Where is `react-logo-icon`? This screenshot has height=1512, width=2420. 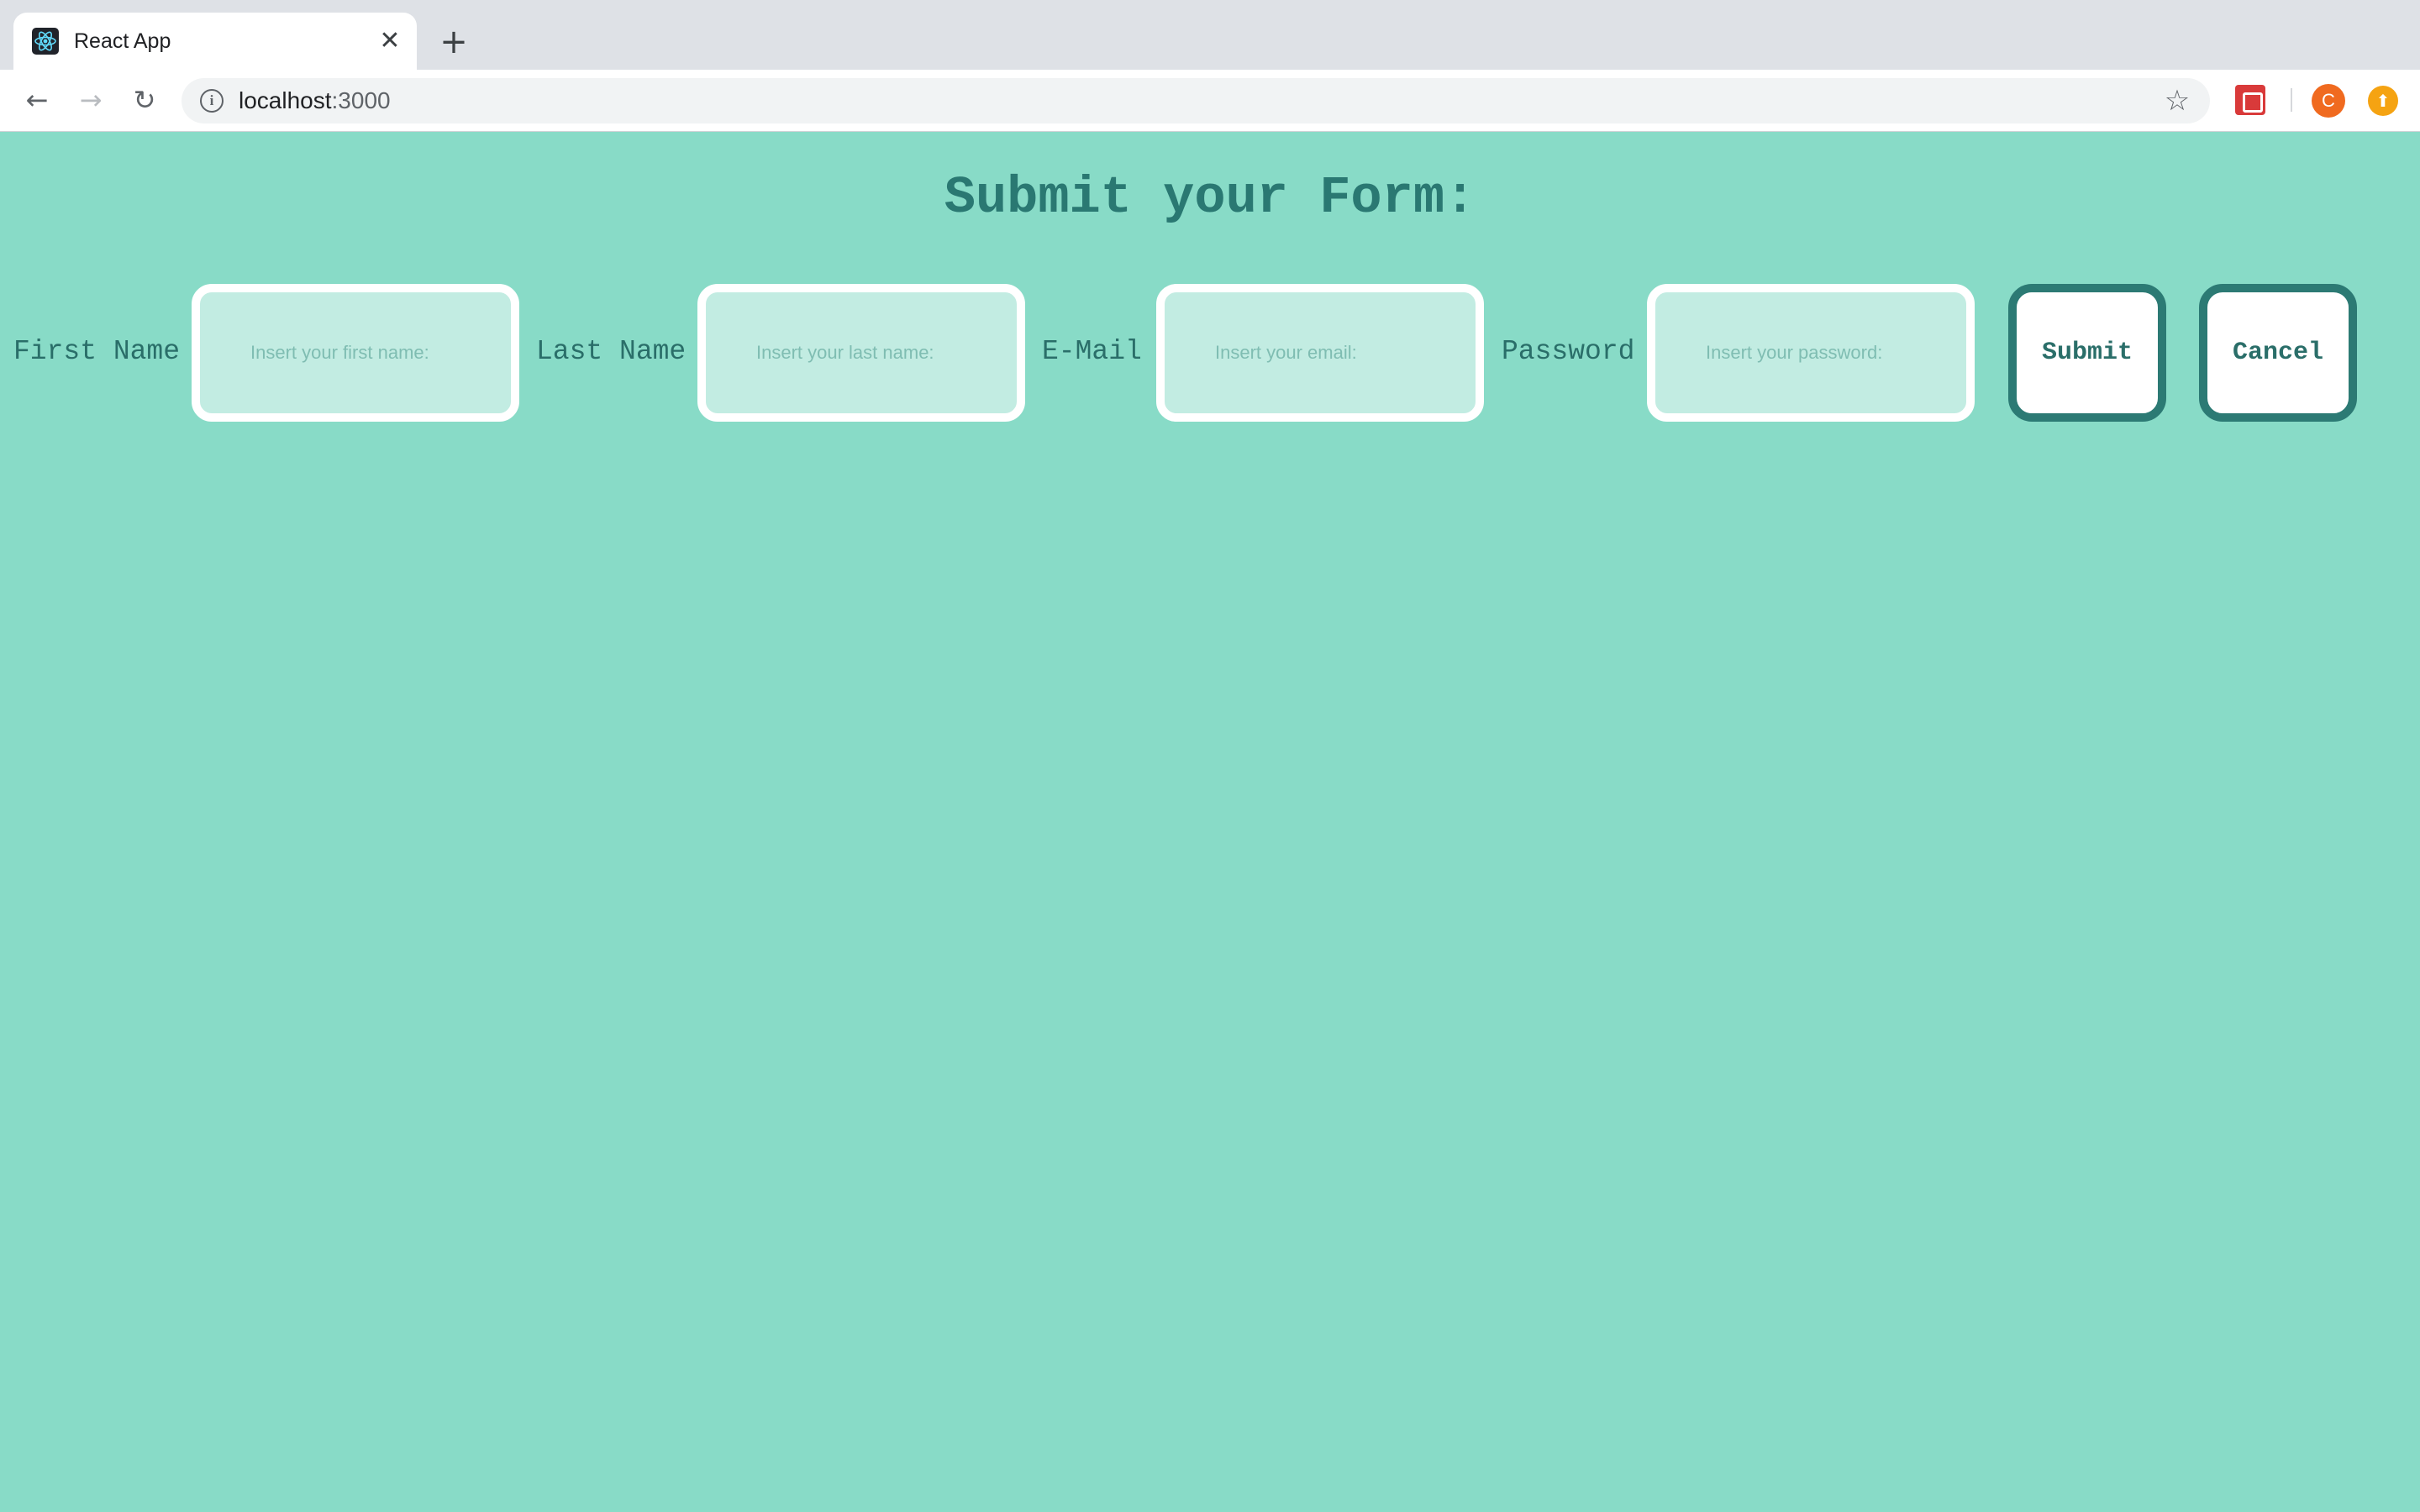
react-logo-icon is located at coordinates (45, 41).